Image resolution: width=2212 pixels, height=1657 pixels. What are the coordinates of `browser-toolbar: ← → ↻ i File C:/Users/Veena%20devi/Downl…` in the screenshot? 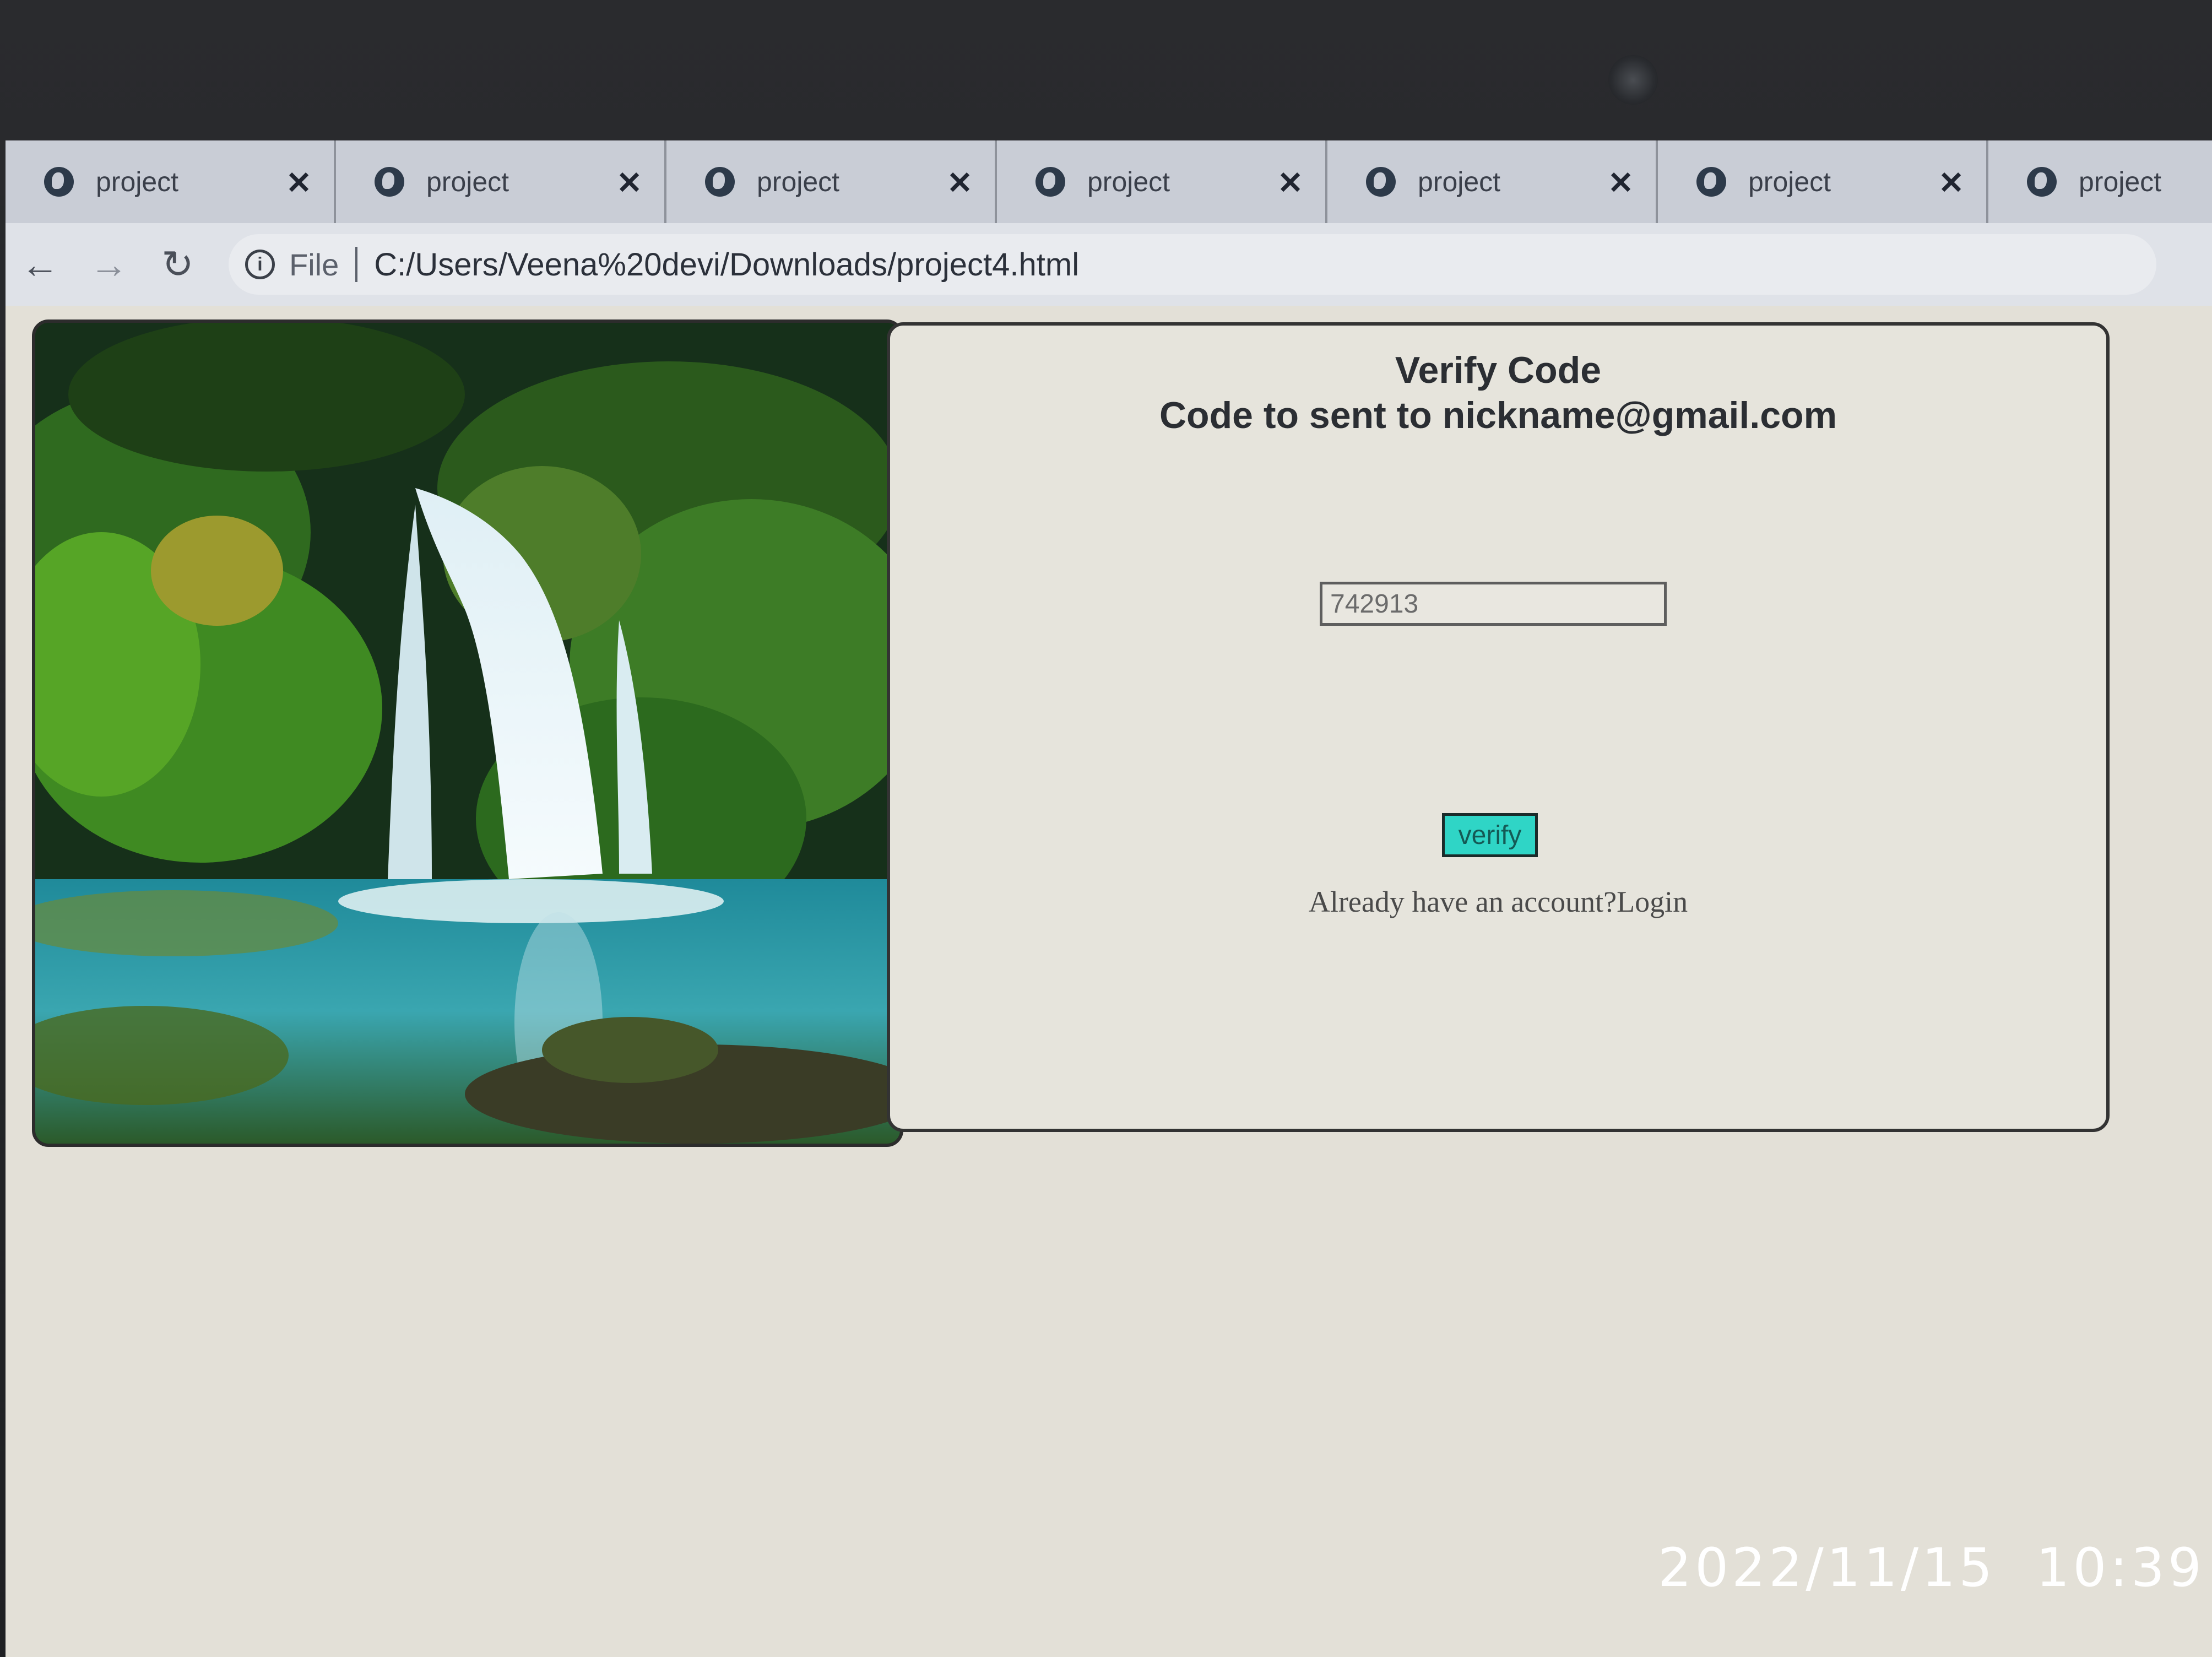 It's located at (1109, 264).